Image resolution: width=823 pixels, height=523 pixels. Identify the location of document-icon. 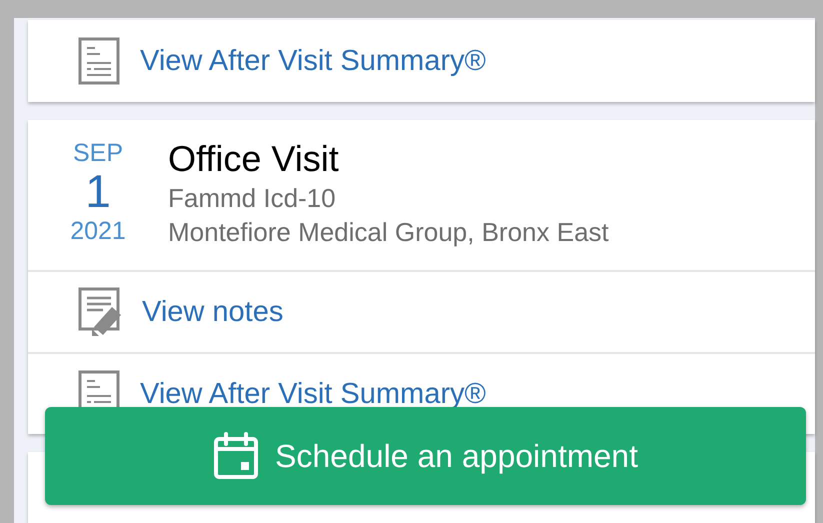
(99, 61).